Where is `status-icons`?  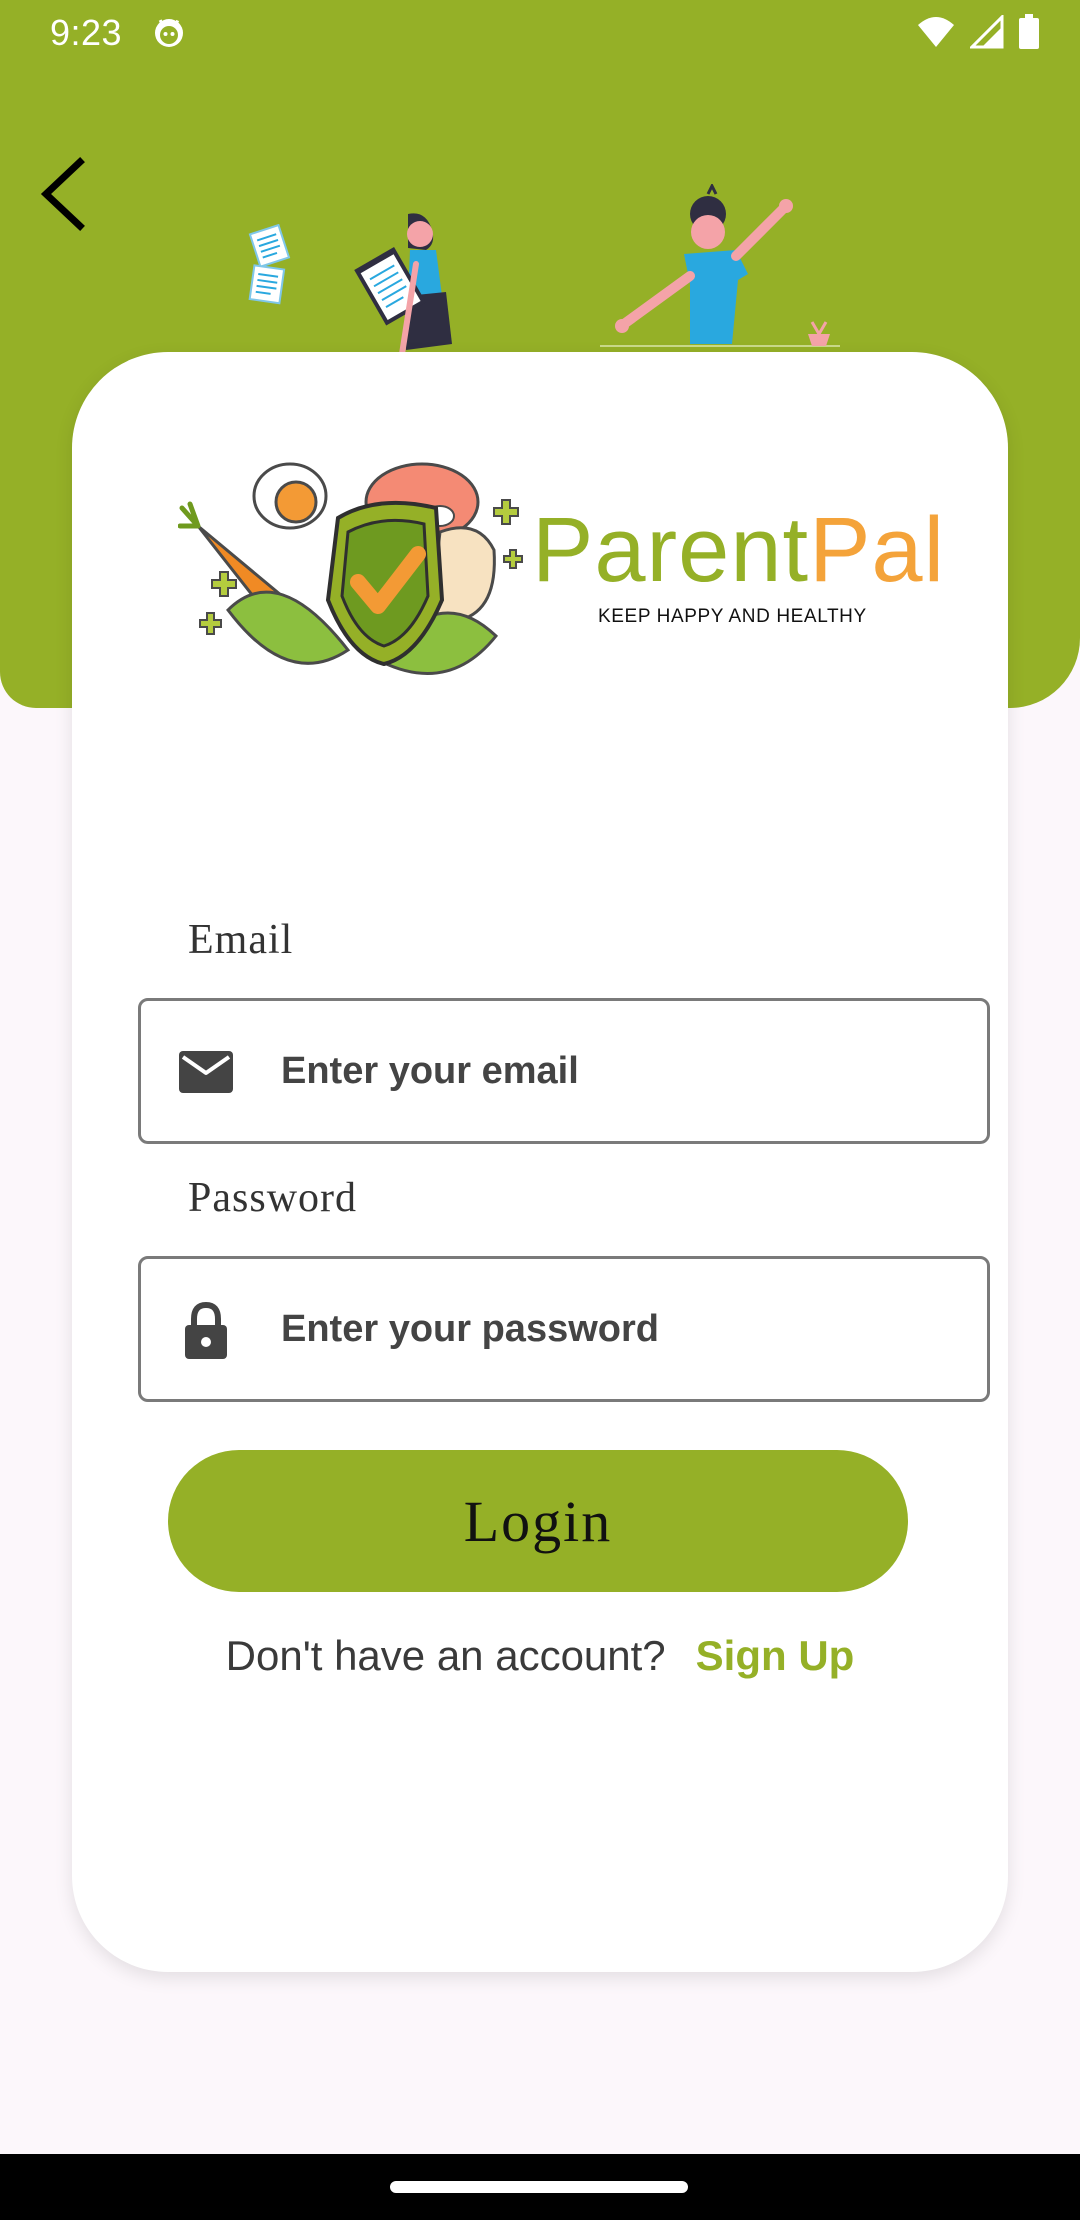 status-icons is located at coordinates (978, 34).